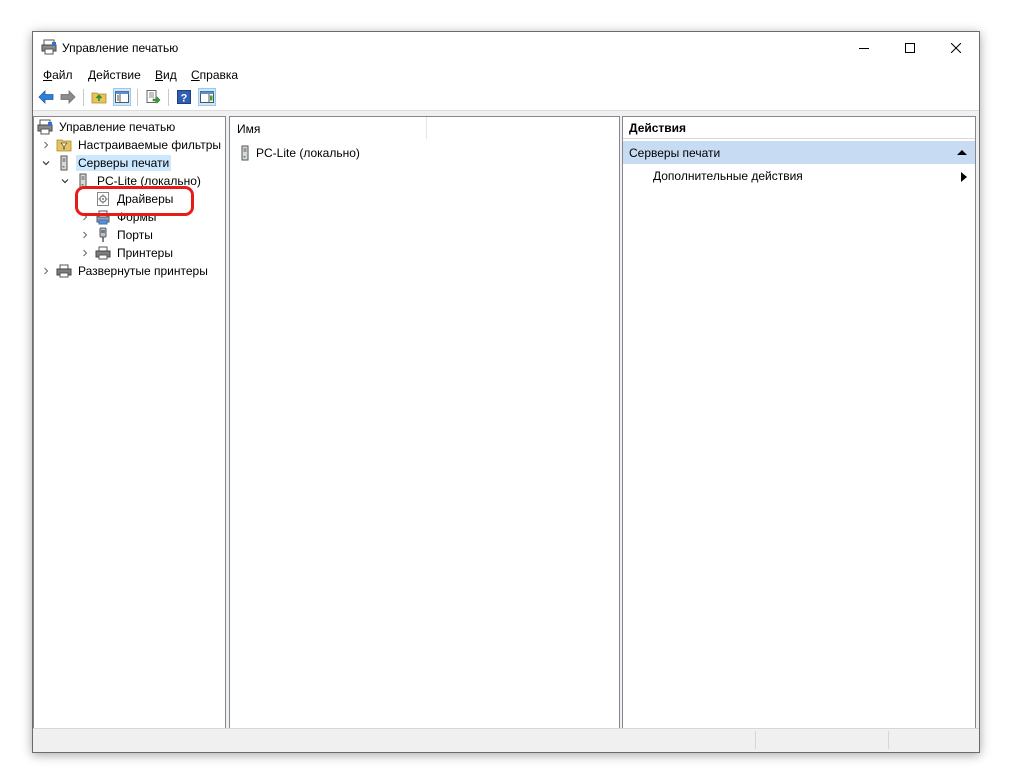  Describe the element at coordinates (129, 422) in the screenshot. I see `console-tree-pane: Управление печатью Настраиваемые фильтры` at that location.